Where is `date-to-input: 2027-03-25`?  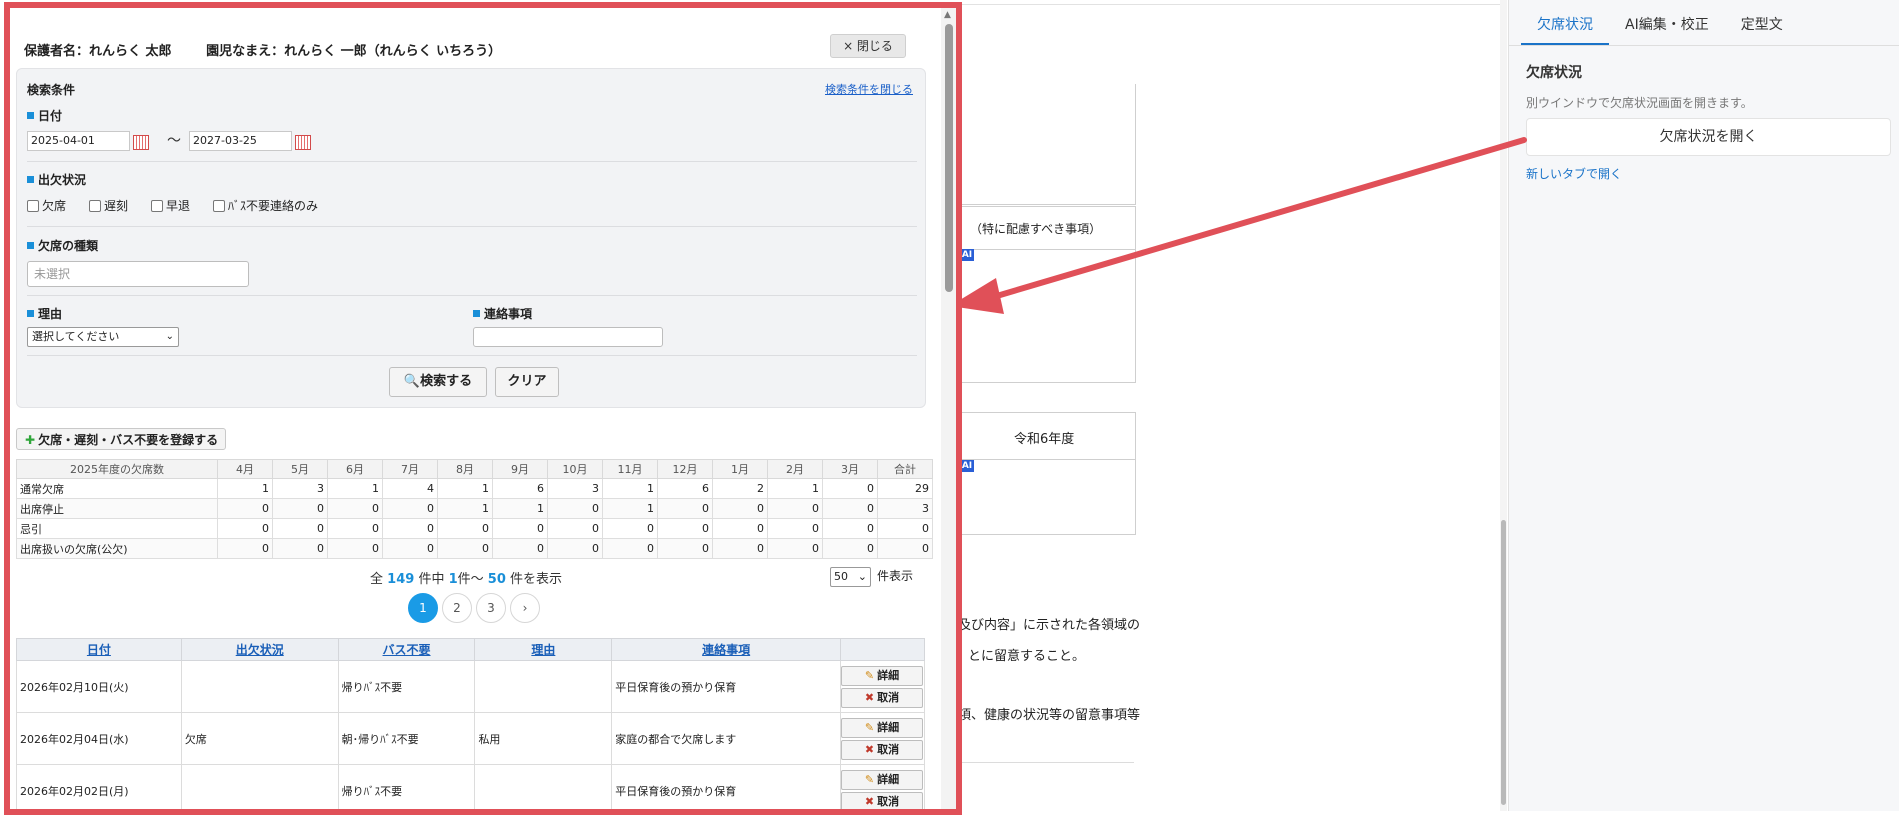 date-to-input: 2027-03-25 is located at coordinates (240, 141).